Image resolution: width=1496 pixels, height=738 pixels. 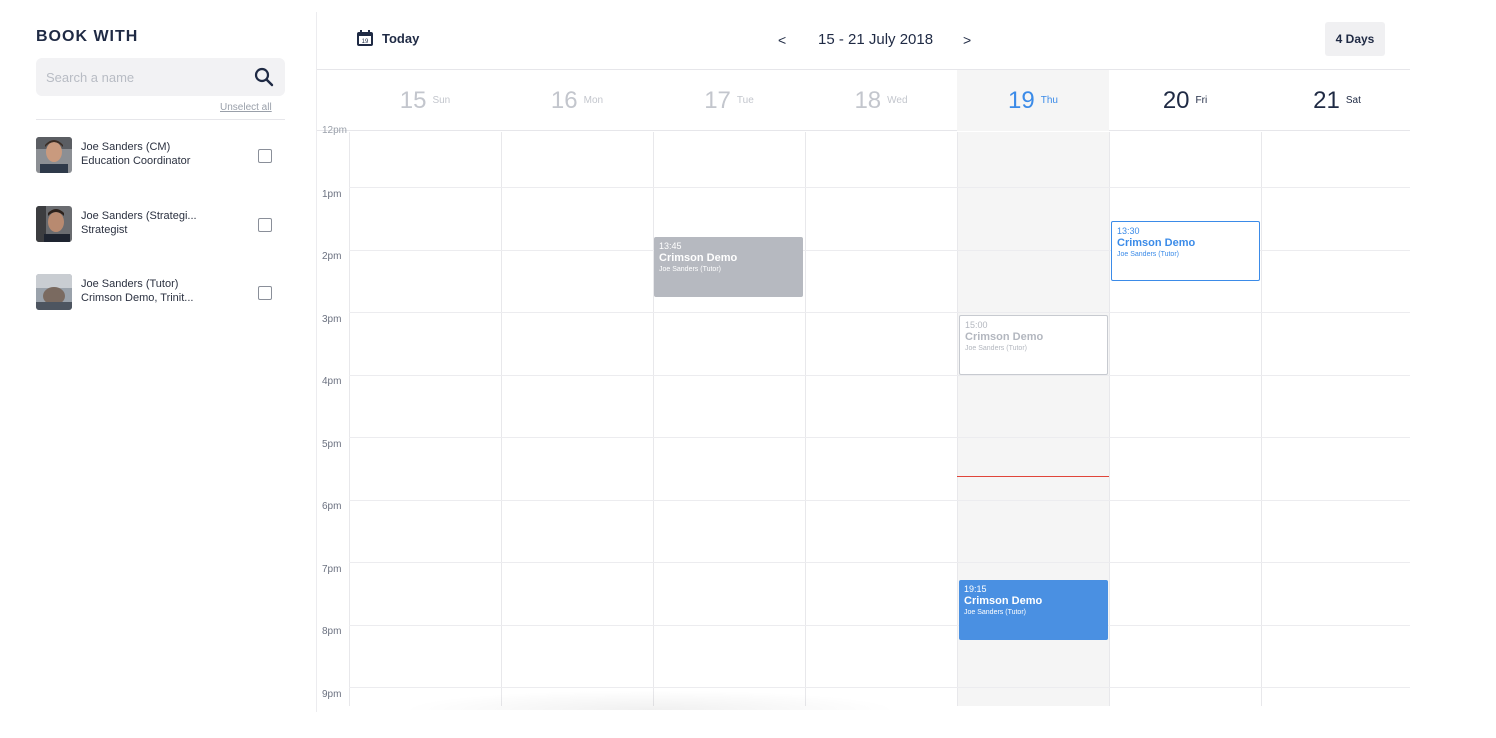 I want to click on time-label: 6pm, so click(x=332, y=506).